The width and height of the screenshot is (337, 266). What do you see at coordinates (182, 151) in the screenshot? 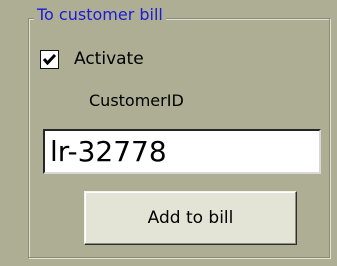
I see `customer-id-input` at bounding box center [182, 151].